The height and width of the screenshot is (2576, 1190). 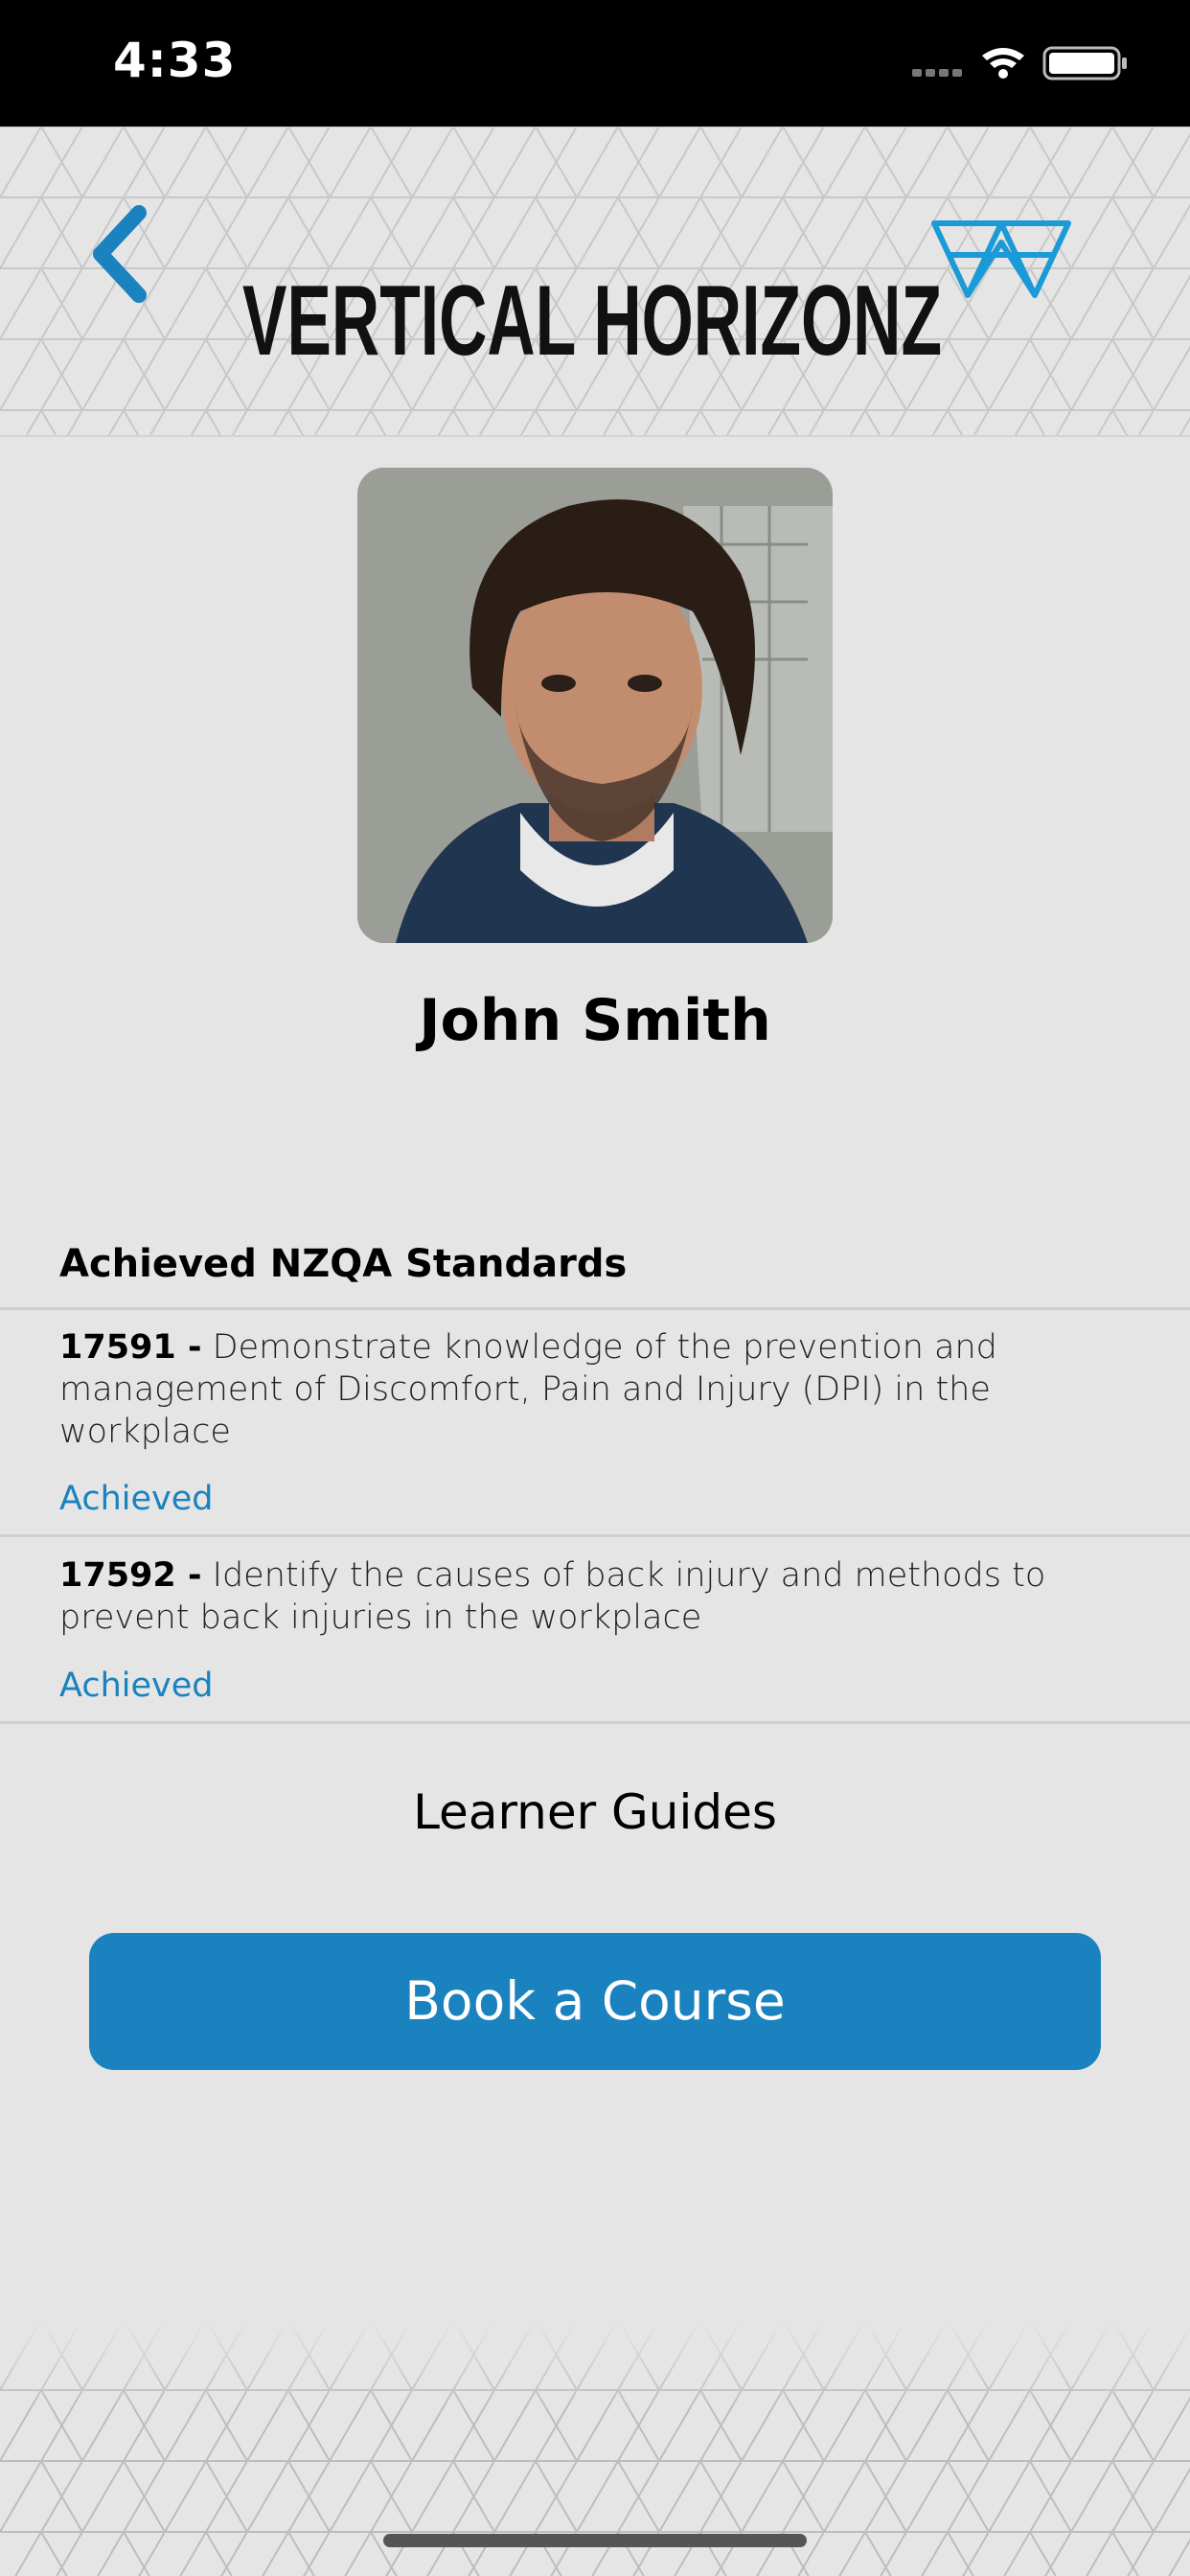 I want to click on brand-mark-icon, so click(x=1001, y=259).